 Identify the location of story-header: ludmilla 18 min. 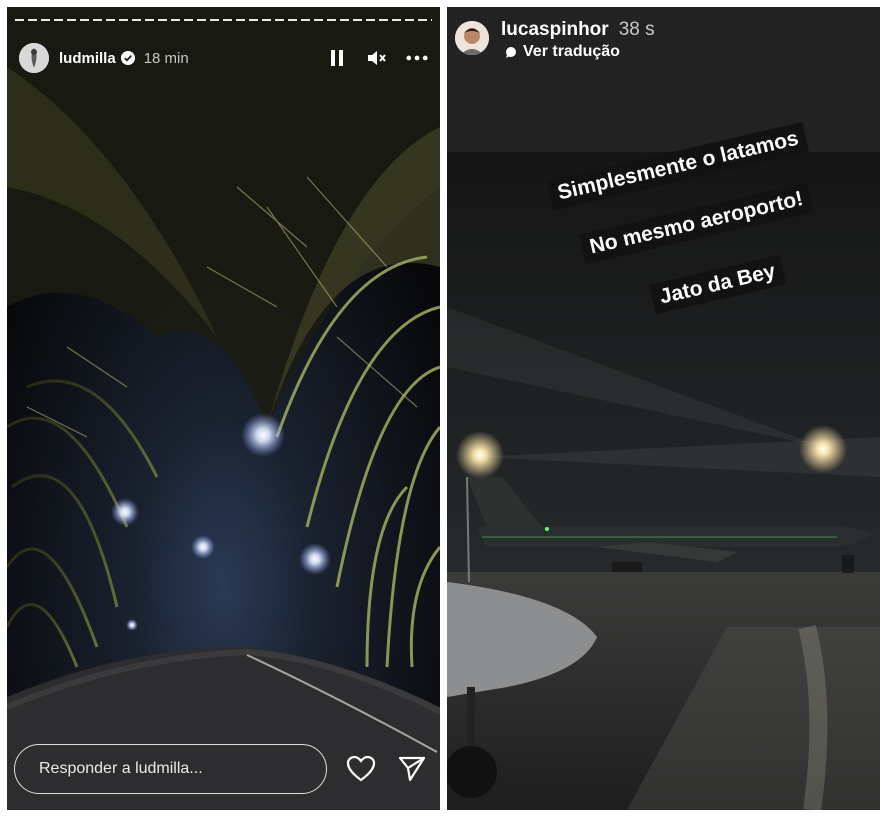
(104, 58).